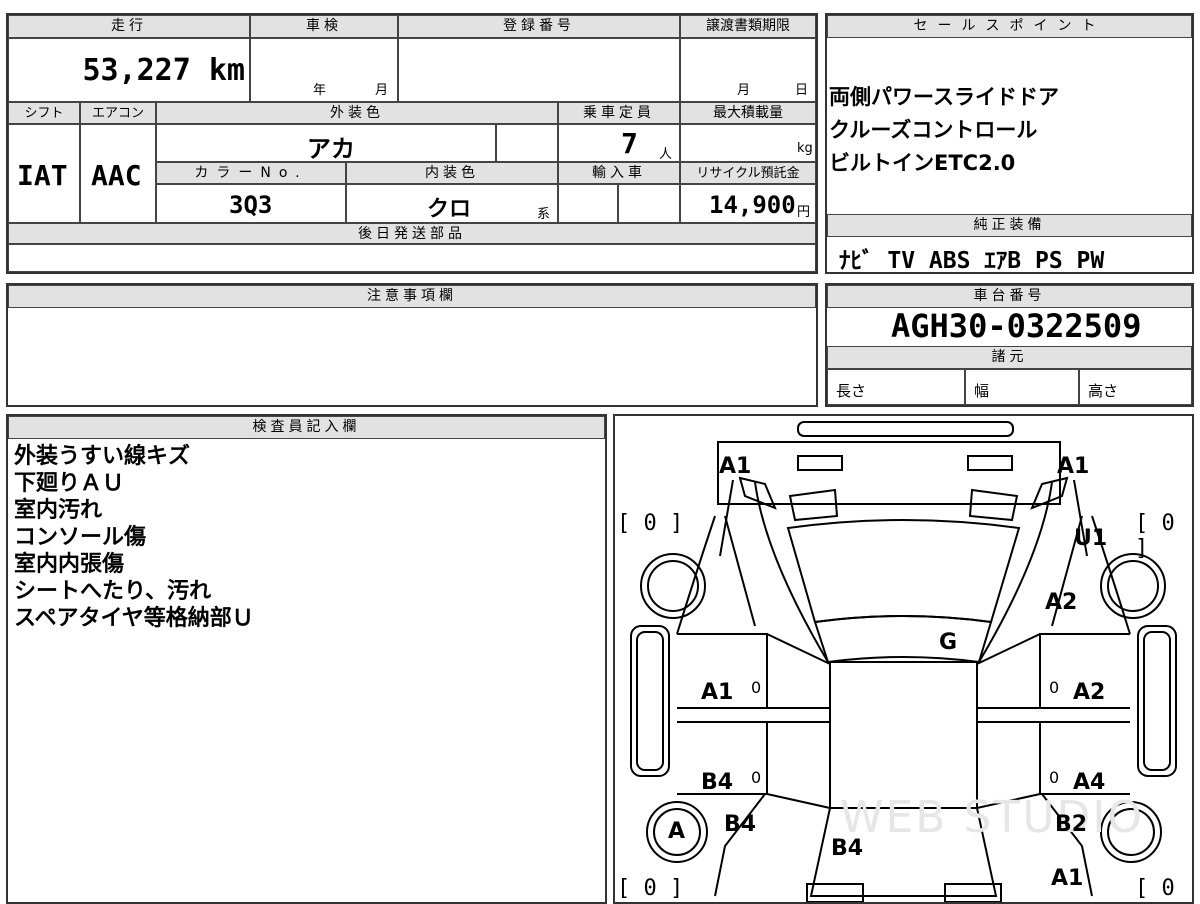 This screenshot has height=904, width=1200. I want to click on diagram-watermark: WEB STUDIO, so click(992, 817).